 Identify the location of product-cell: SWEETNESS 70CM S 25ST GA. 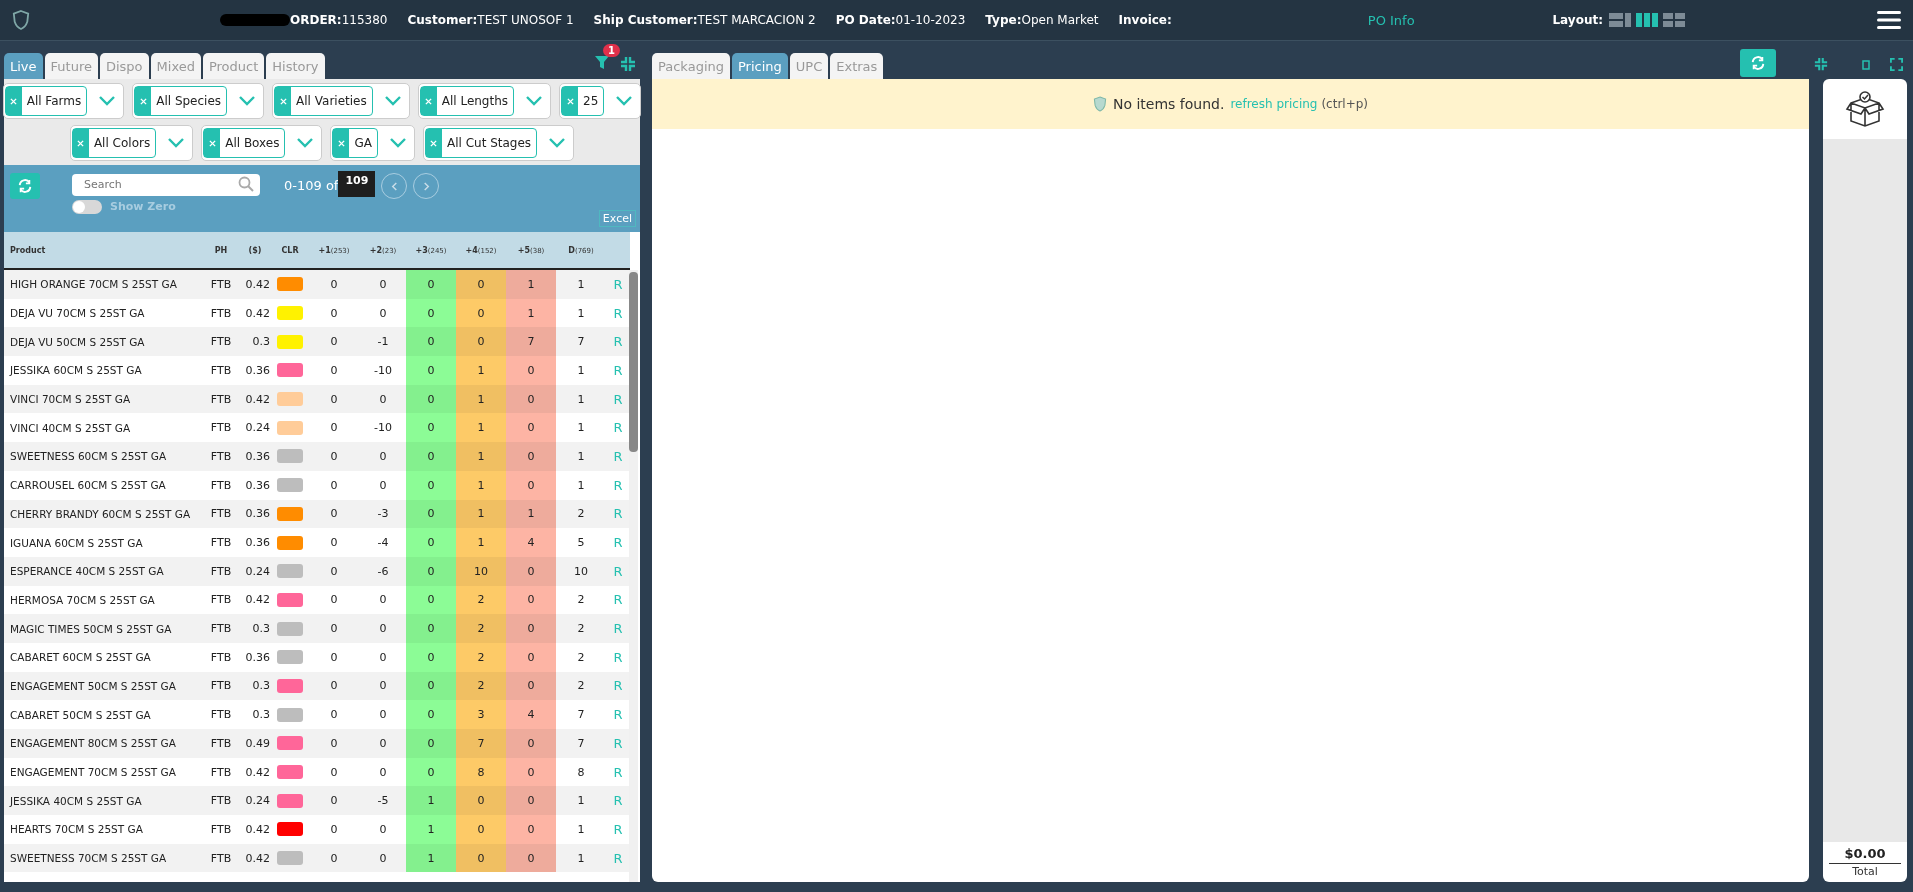
(104, 858).